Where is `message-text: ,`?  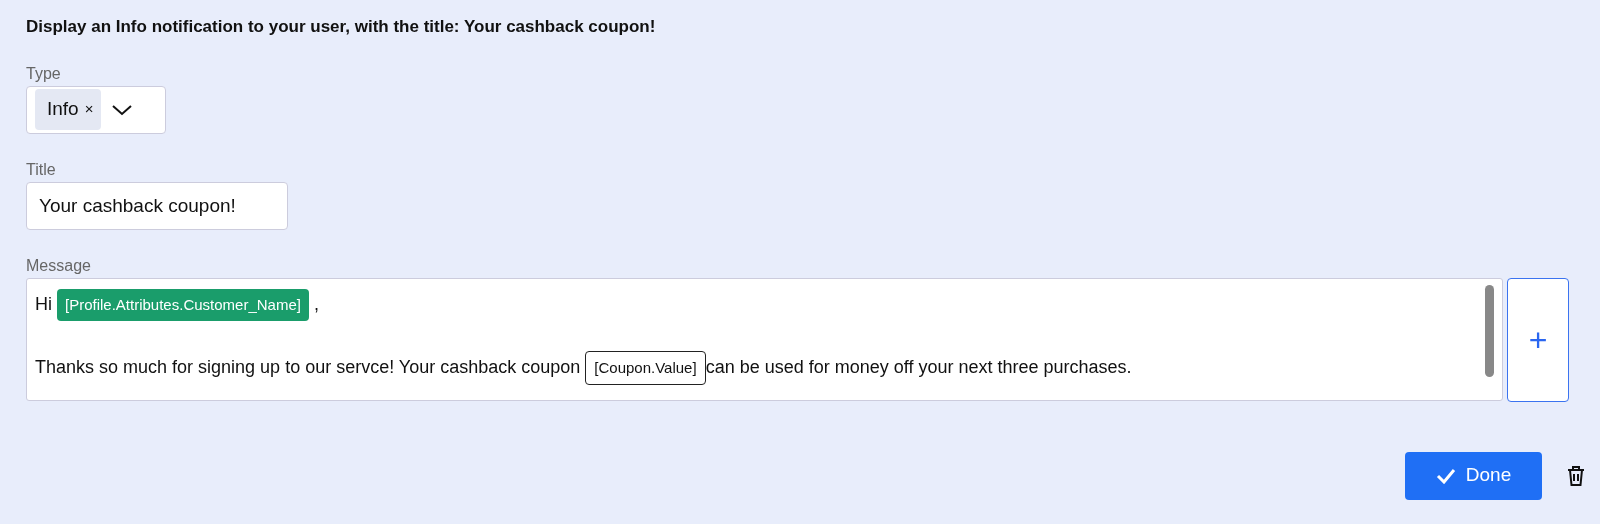
message-text: , is located at coordinates (315, 303).